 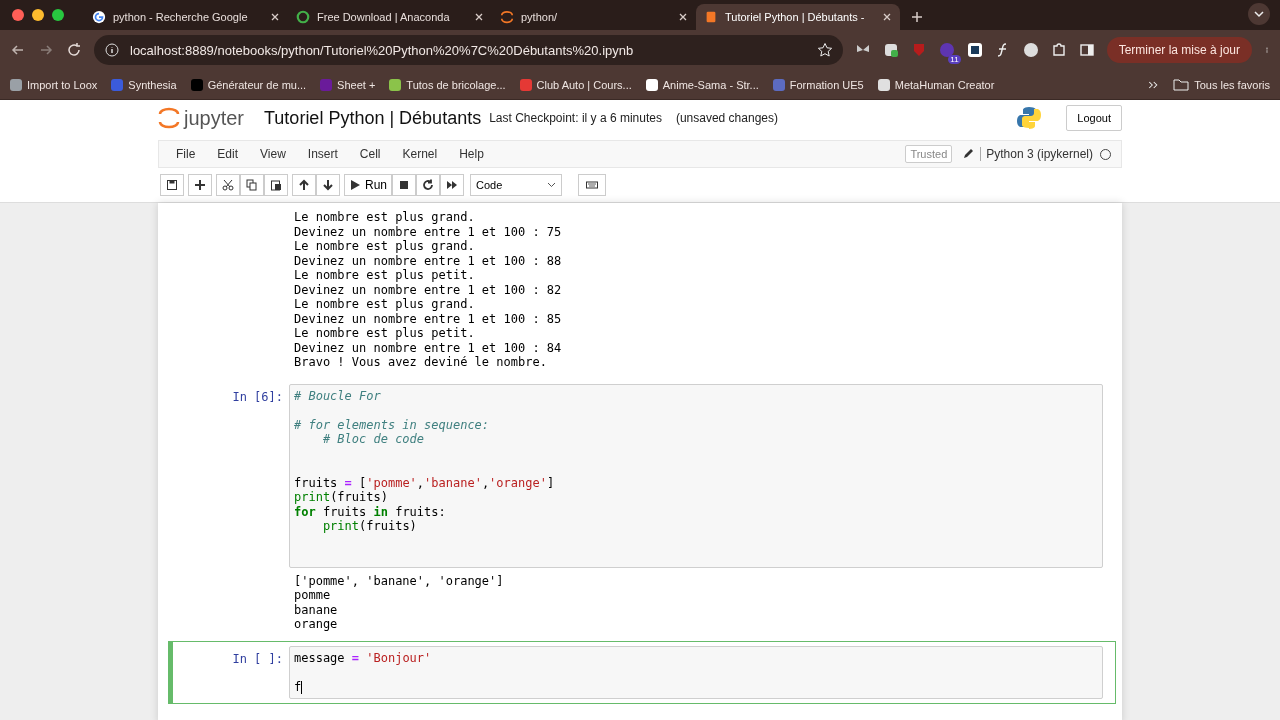 I want to click on jupyter-logo-icon, so click(x=169, y=118).